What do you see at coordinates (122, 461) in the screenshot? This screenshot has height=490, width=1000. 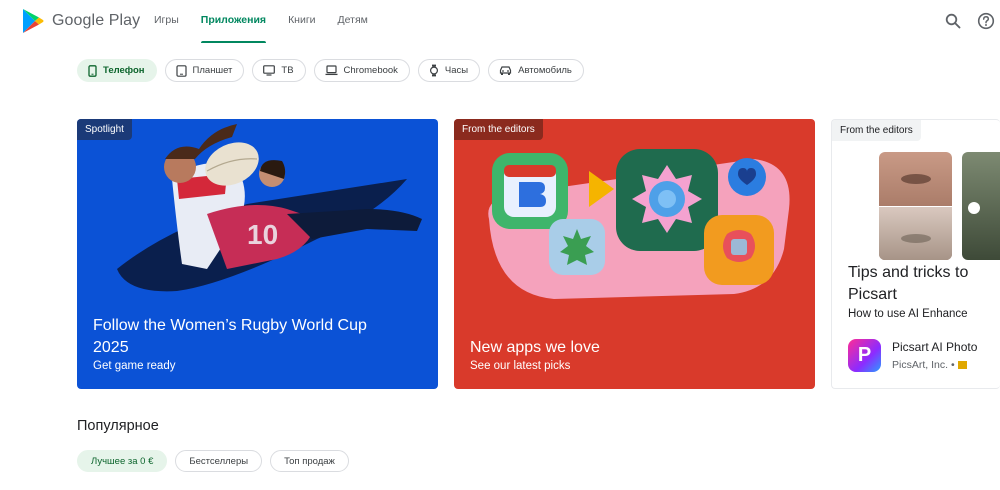 I see `filter-best-free: Лучшее за 0 €` at bounding box center [122, 461].